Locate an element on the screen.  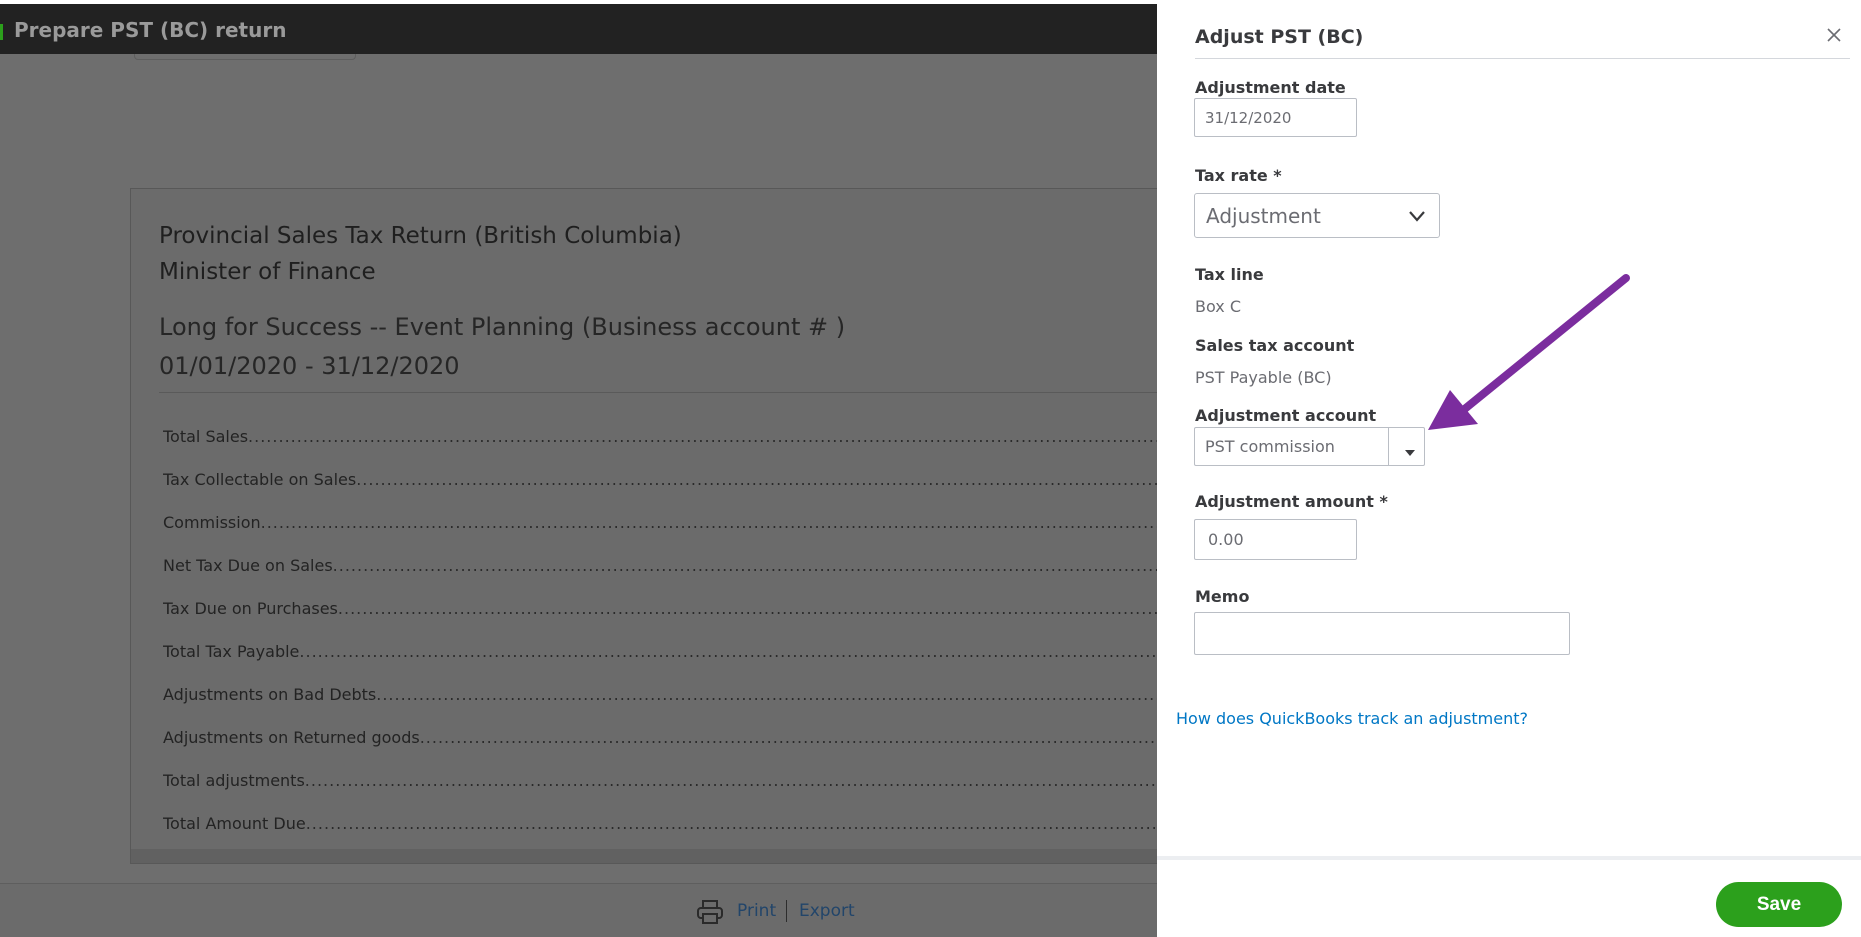
report-line-label: Adjustments on Bad Debts is located at coordinates (270, 694).